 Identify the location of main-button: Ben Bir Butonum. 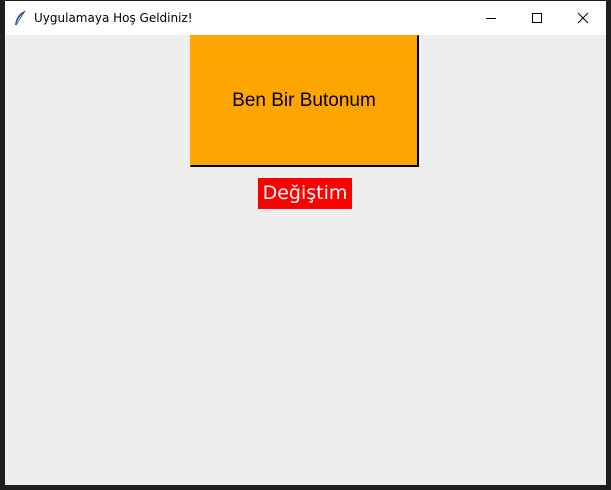
(304, 101).